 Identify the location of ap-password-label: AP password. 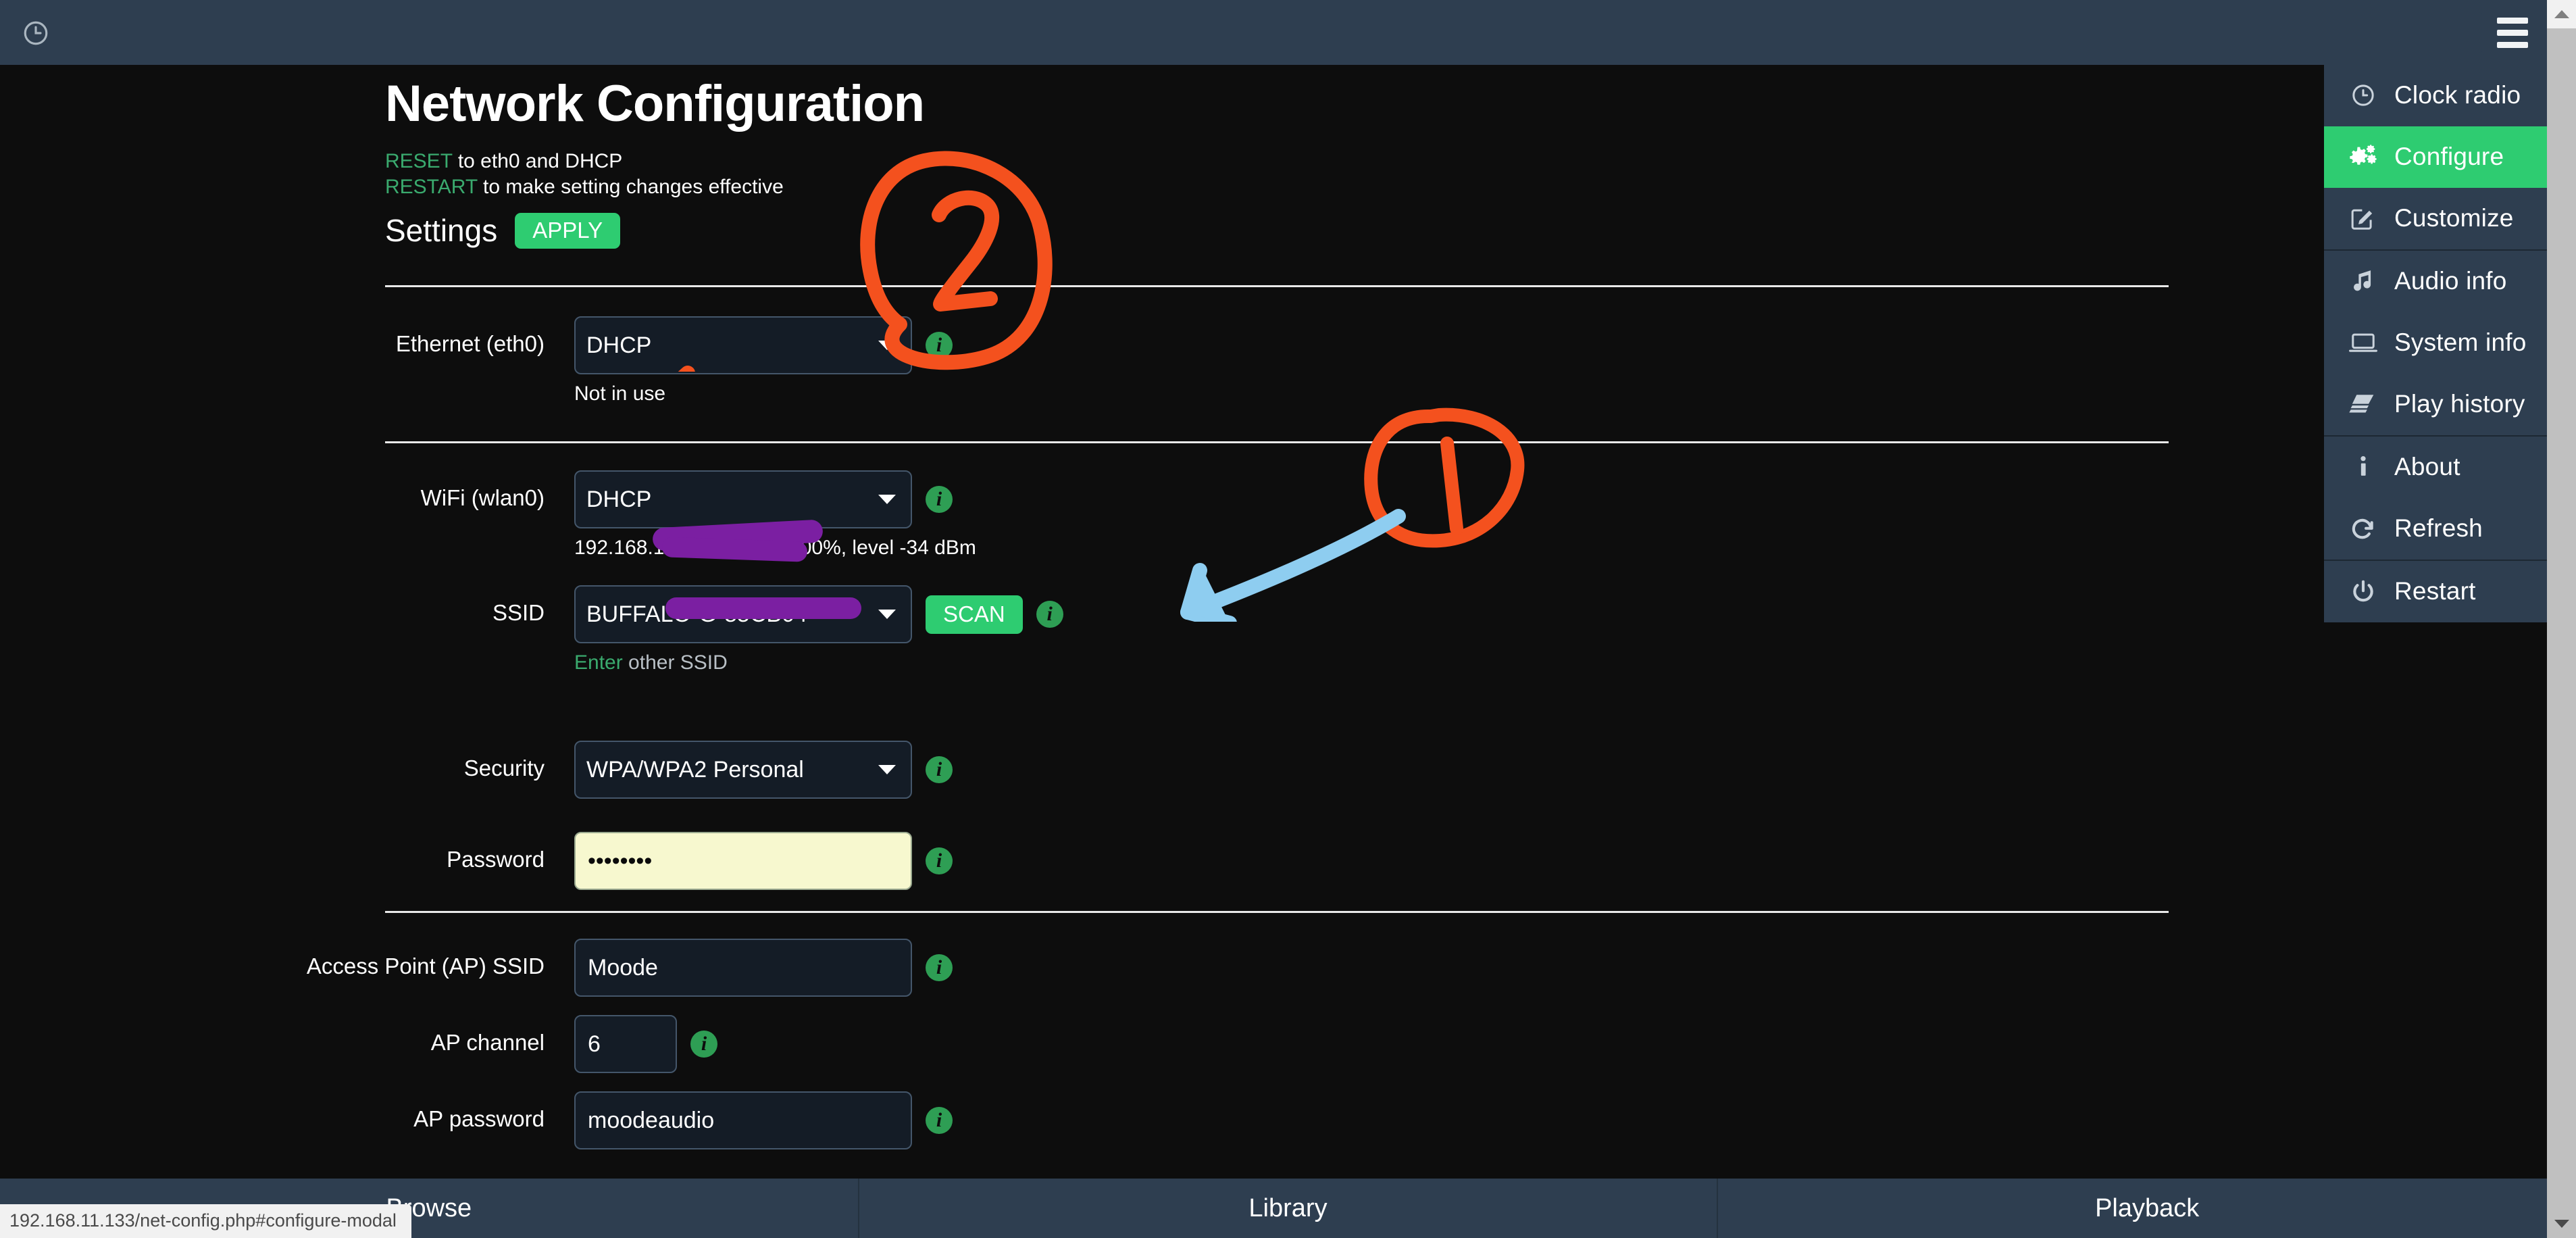
(479, 1119).